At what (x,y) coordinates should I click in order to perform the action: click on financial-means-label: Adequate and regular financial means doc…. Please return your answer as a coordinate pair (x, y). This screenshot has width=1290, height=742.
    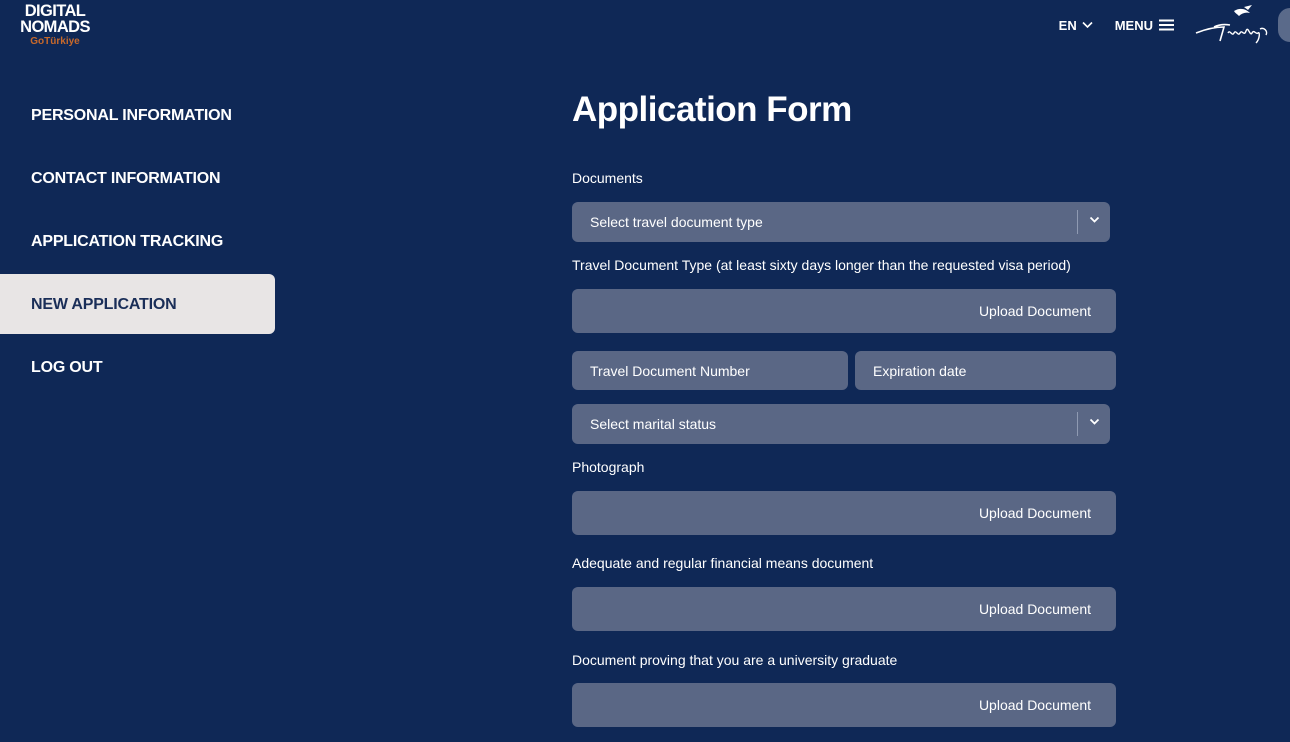
    Looking at the image, I should click on (723, 563).